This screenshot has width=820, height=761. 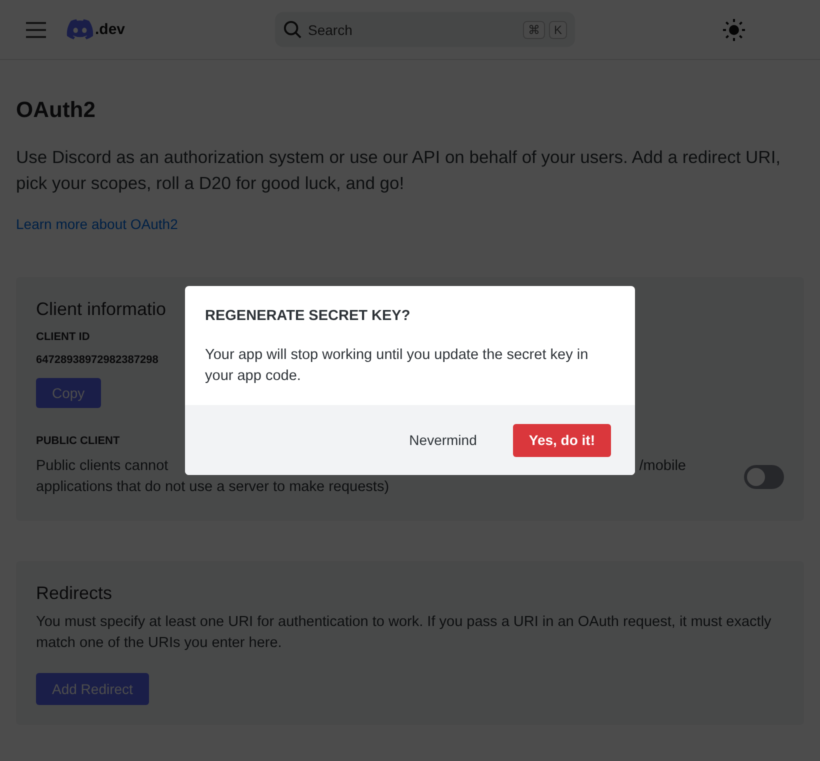 What do you see at coordinates (213, 487) in the screenshot?
I see `public-client-description: applications that do not use a server to make requests)` at bounding box center [213, 487].